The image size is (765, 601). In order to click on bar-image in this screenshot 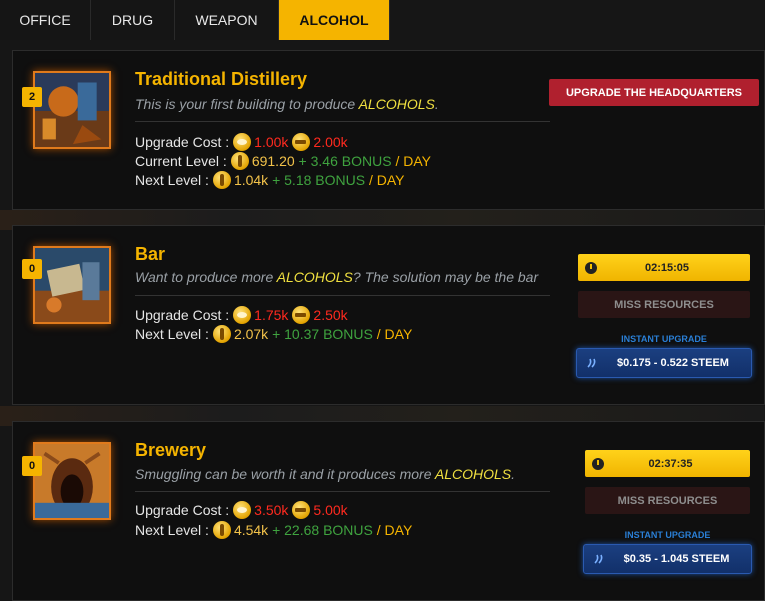, I will do `click(72, 285)`.